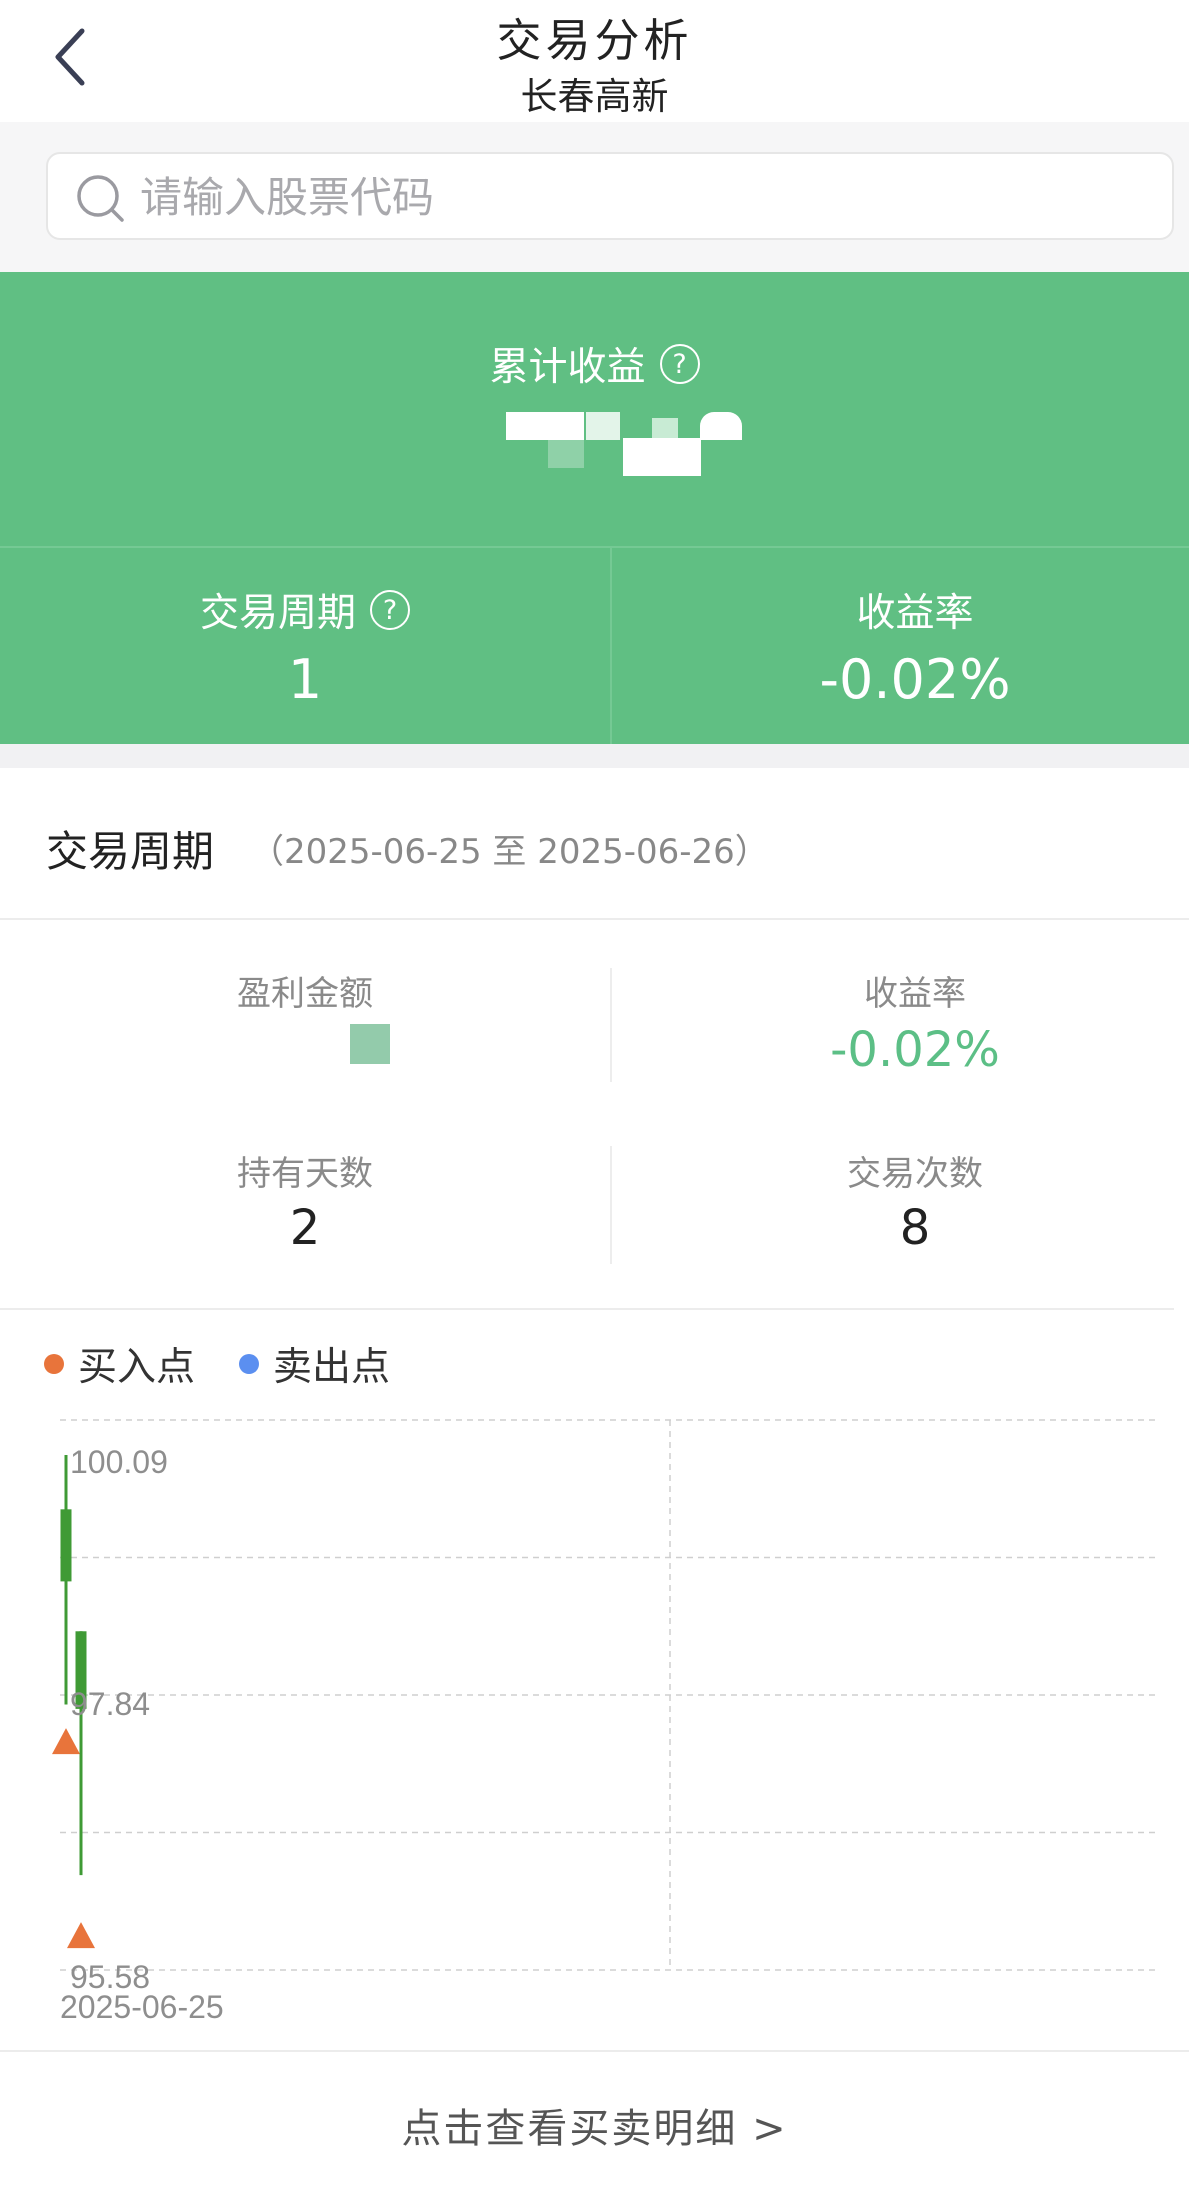  I want to click on buy-dot-icon, so click(54, 1364).